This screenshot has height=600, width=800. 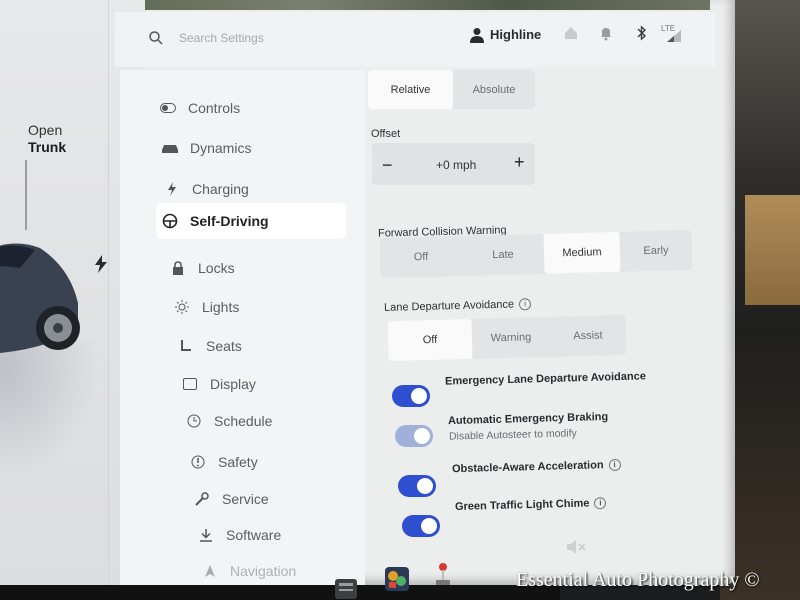 I want to click on steering-wheel-icon, so click(x=170, y=221).